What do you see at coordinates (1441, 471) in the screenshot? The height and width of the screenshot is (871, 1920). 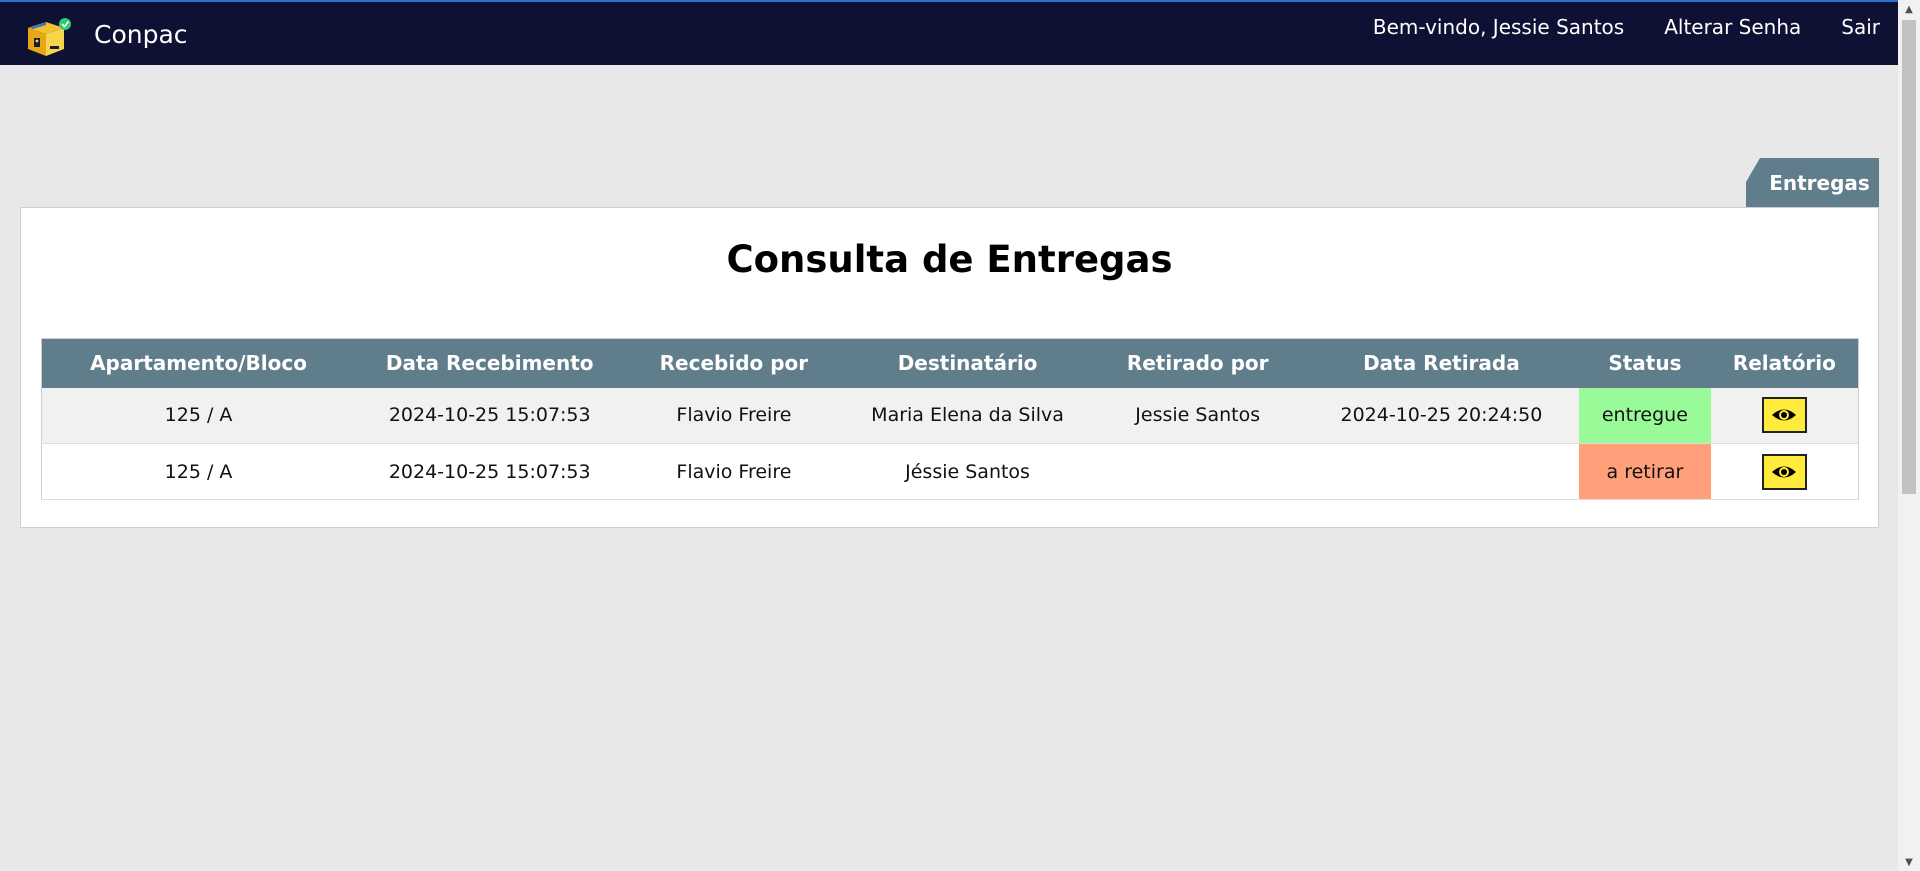 I see `pickup-date-cell` at bounding box center [1441, 471].